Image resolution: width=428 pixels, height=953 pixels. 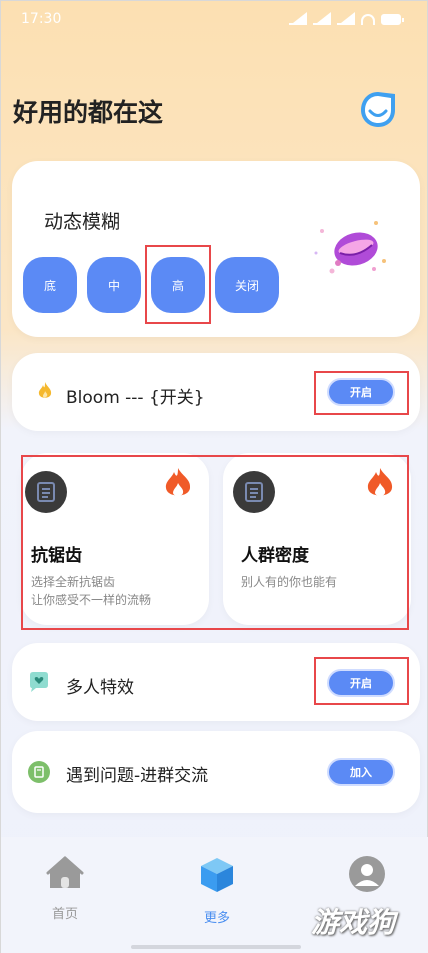 What do you see at coordinates (39, 772) in the screenshot?
I see `book-icon` at bounding box center [39, 772].